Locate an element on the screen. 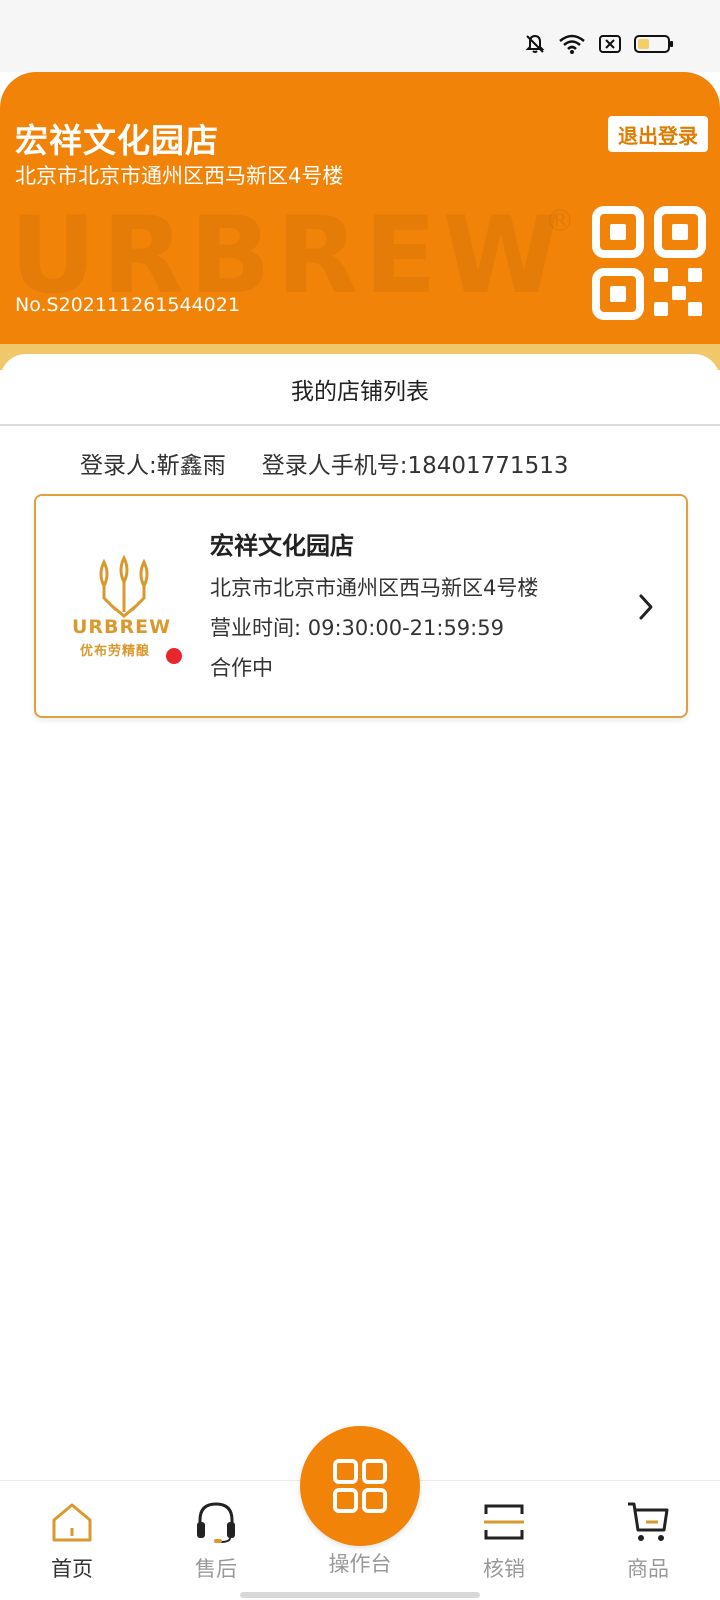  chevron-right-icon is located at coordinates (646, 607).